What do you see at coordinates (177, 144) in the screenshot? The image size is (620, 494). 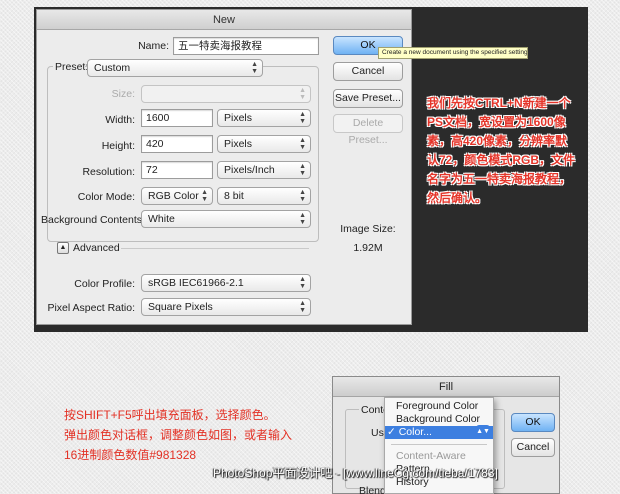 I see `height-input: 420` at bounding box center [177, 144].